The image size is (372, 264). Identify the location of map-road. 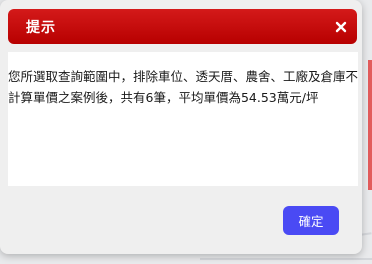
(286, 259).